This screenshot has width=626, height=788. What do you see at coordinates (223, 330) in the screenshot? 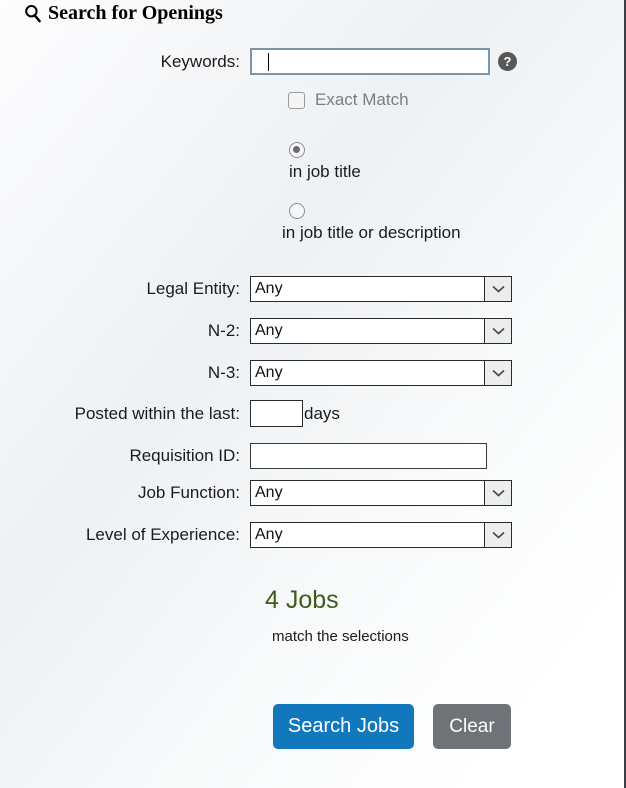
I see `n2-label: N-2:` at bounding box center [223, 330].